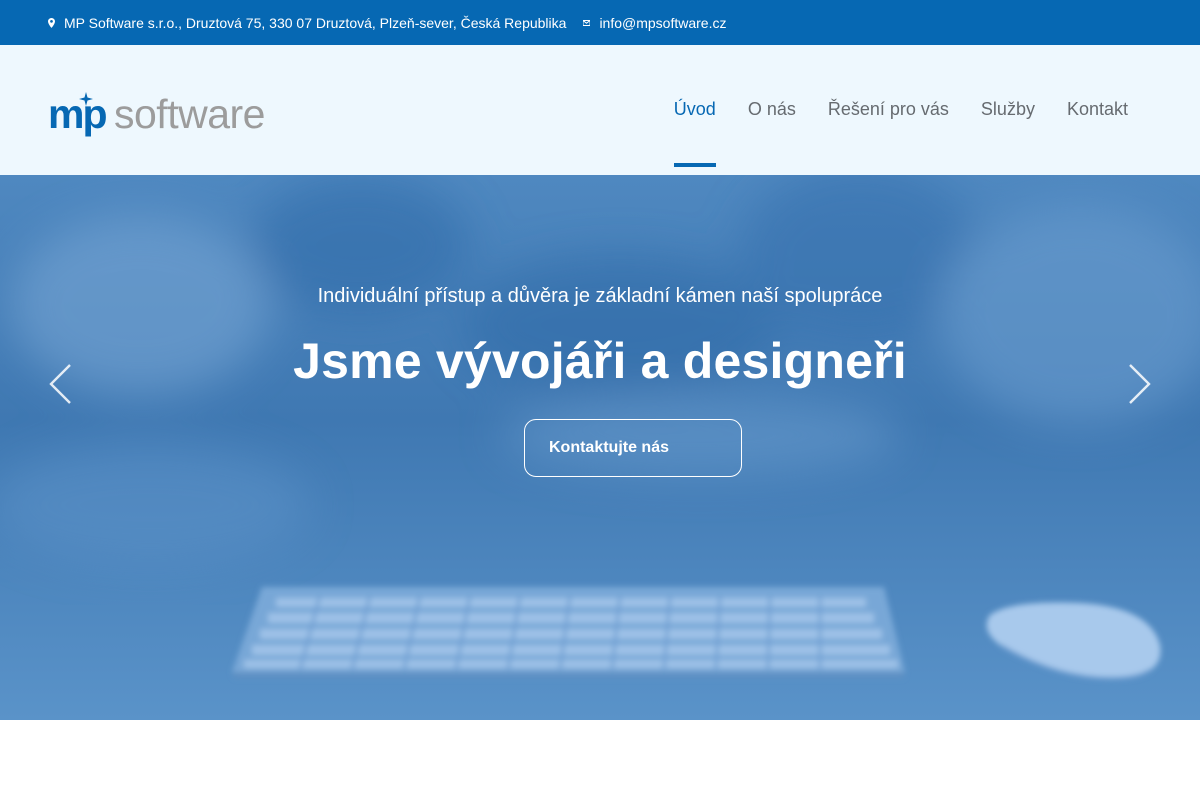  I want to click on nav-item-label: O nás, so click(771, 108).